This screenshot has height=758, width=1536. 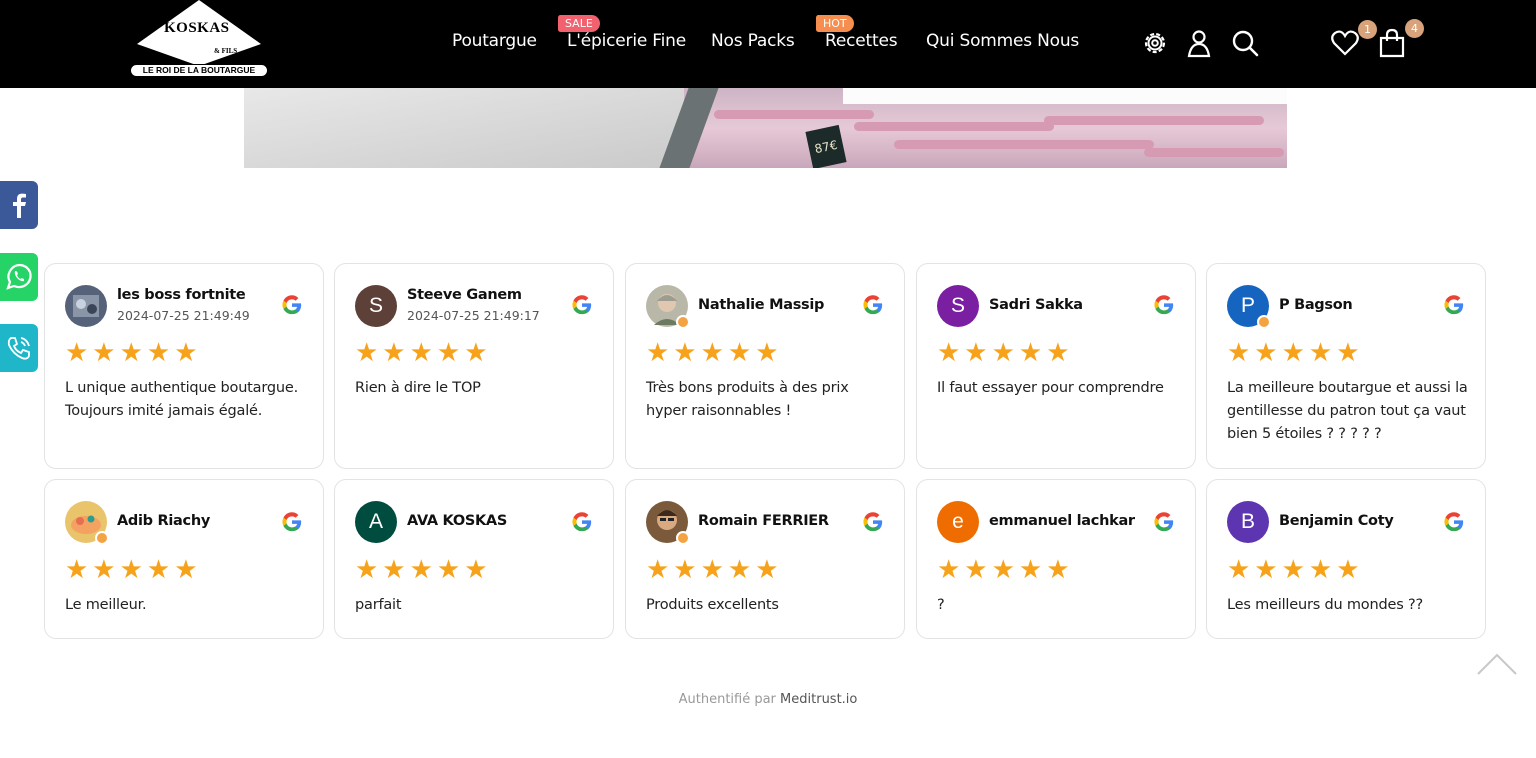 What do you see at coordinates (1199, 43) in the screenshot?
I see `user-icon` at bounding box center [1199, 43].